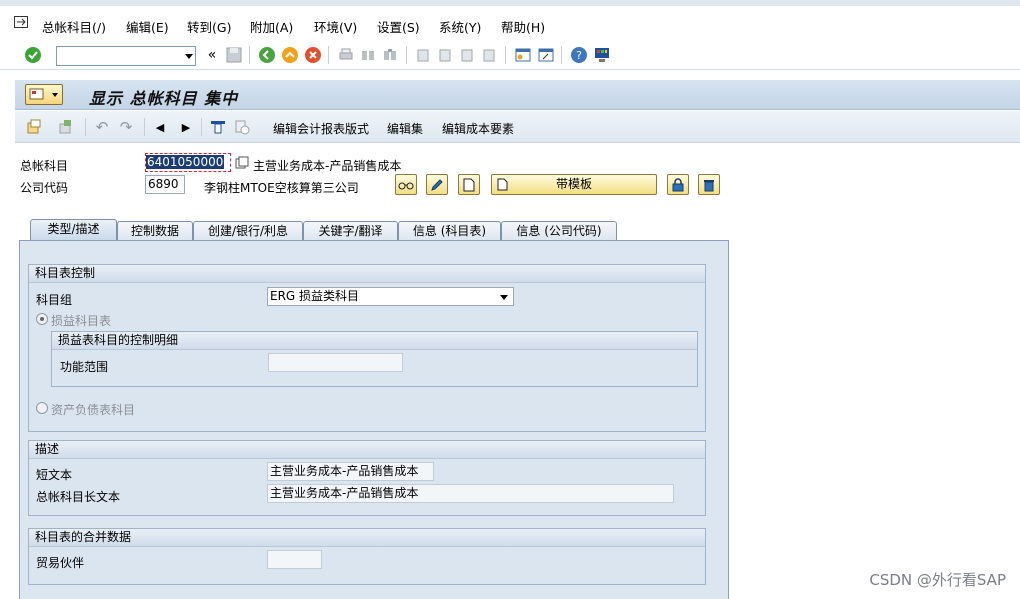 The width and height of the screenshot is (1020, 599). I want to click on menu-extras: 附加(A), so click(271, 26).